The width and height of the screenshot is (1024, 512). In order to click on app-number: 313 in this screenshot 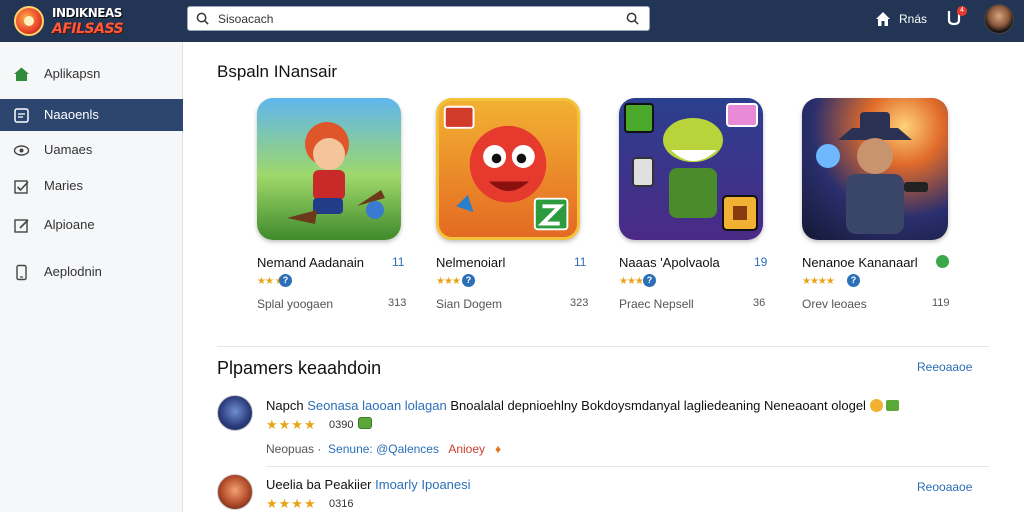, I will do `click(397, 303)`.